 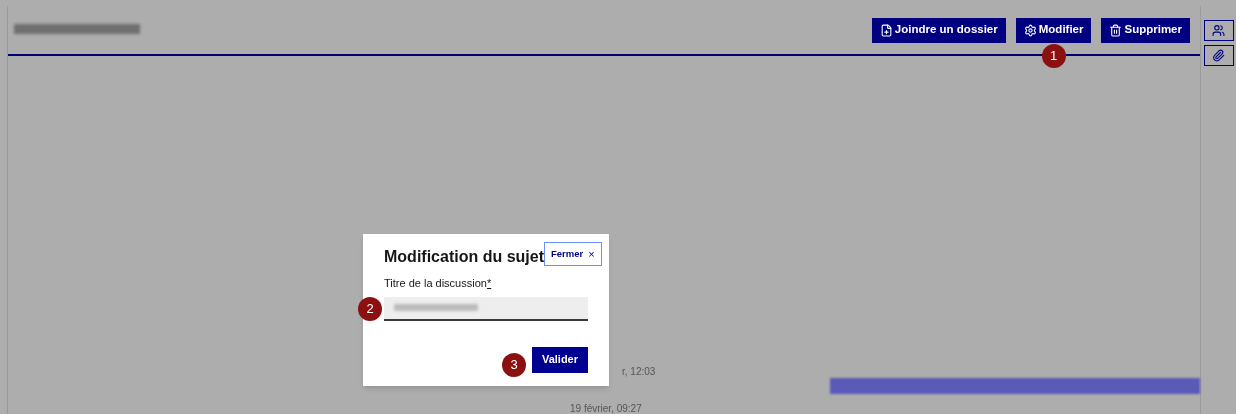 I want to click on message-time: r, 12:03, so click(x=639, y=372).